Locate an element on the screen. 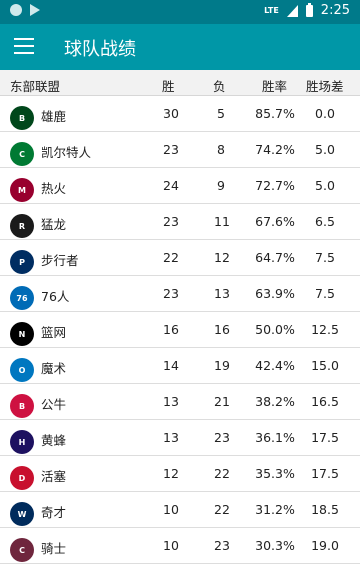  team-name: 76人 is located at coordinates (55, 296).